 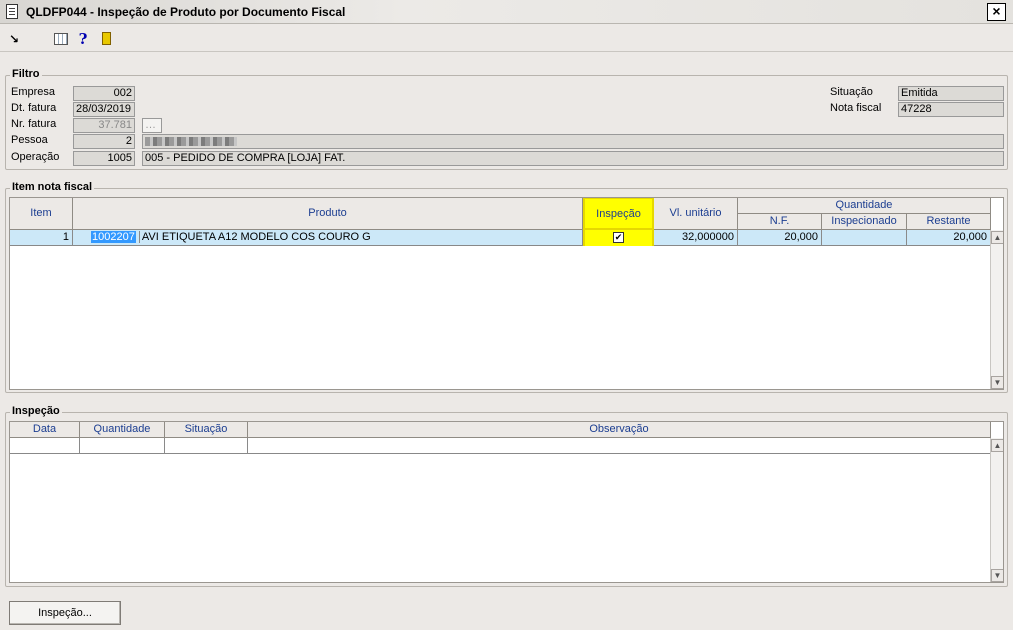 What do you see at coordinates (104, 93) in the screenshot?
I see `empresa-field: 002` at bounding box center [104, 93].